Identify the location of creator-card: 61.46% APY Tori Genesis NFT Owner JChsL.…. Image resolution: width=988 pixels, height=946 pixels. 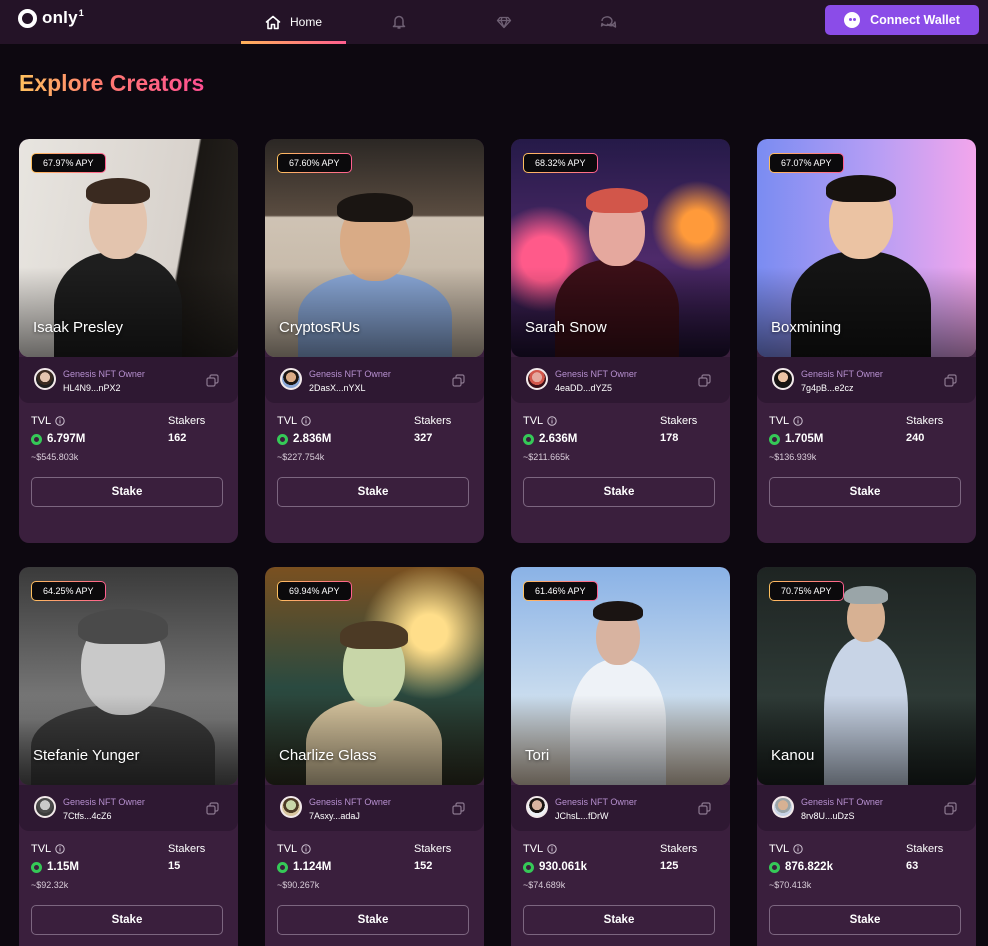
(620, 756).